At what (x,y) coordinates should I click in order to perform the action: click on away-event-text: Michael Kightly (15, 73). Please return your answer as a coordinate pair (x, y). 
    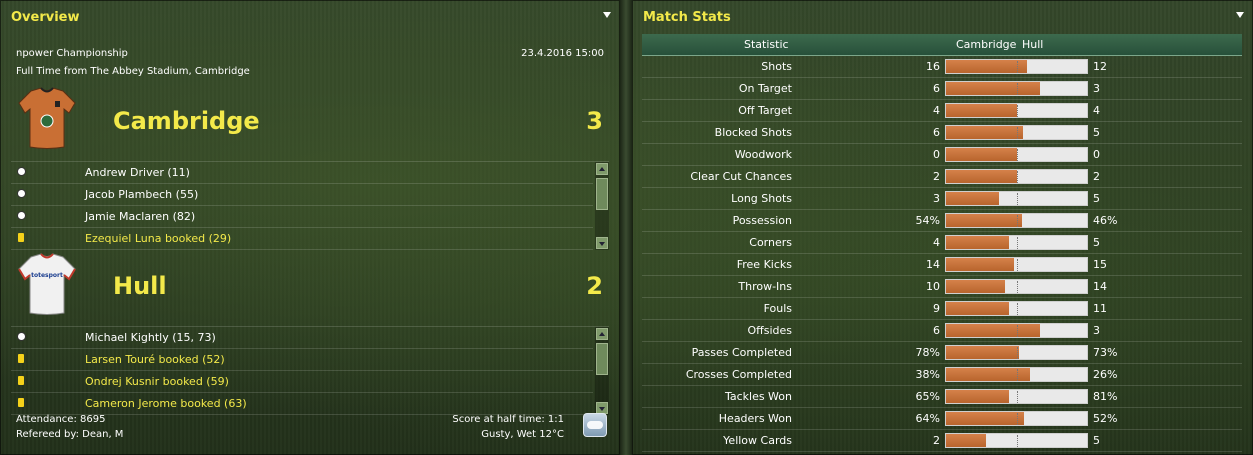
    Looking at the image, I should click on (150, 337).